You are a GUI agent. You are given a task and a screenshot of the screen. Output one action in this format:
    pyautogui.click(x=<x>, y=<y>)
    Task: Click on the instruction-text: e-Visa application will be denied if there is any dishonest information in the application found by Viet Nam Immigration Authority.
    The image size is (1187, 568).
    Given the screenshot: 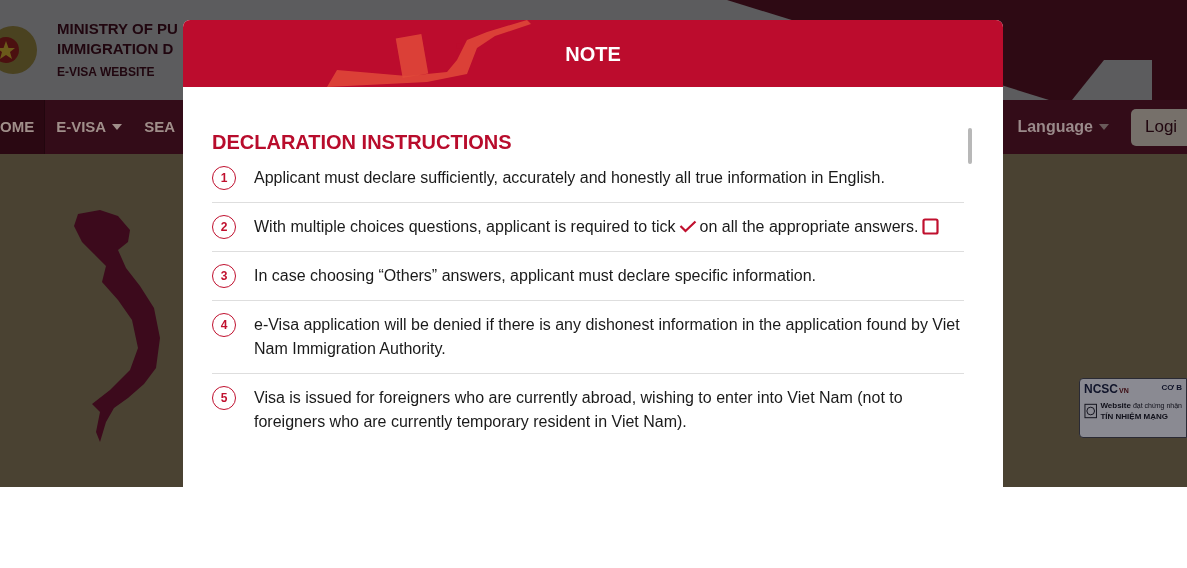 What is the action you would take?
    pyautogui.click(x=607, y=336)
    